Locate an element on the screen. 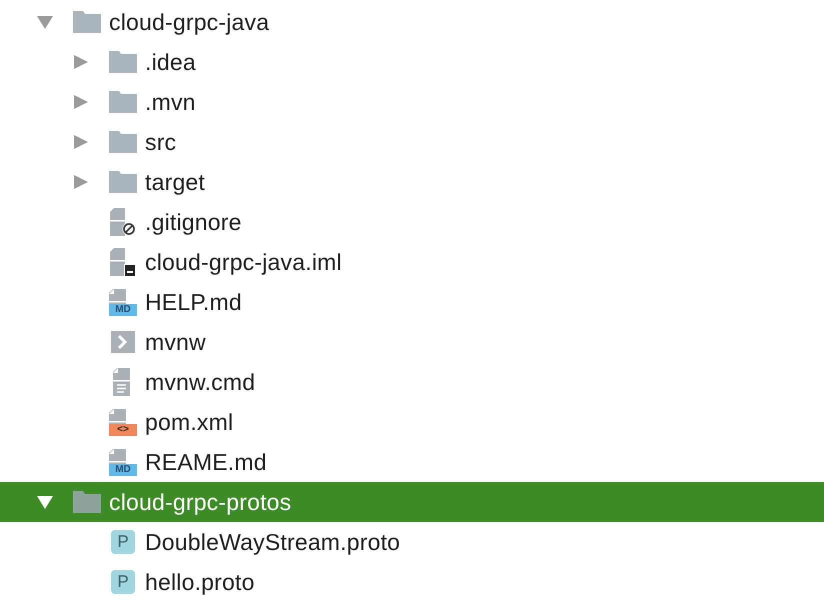  terminal-icon is located at coordinates (123, 342).